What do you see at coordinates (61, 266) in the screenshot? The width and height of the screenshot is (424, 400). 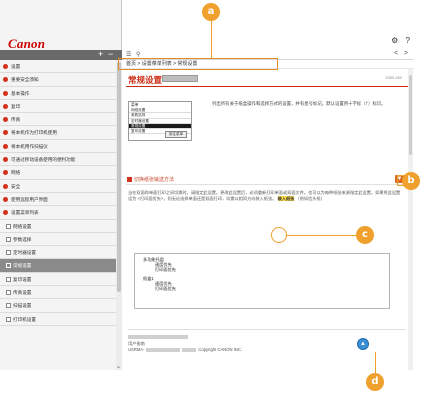 I see `sidebar-item: 常规设置` at bounding box center [61, 266].